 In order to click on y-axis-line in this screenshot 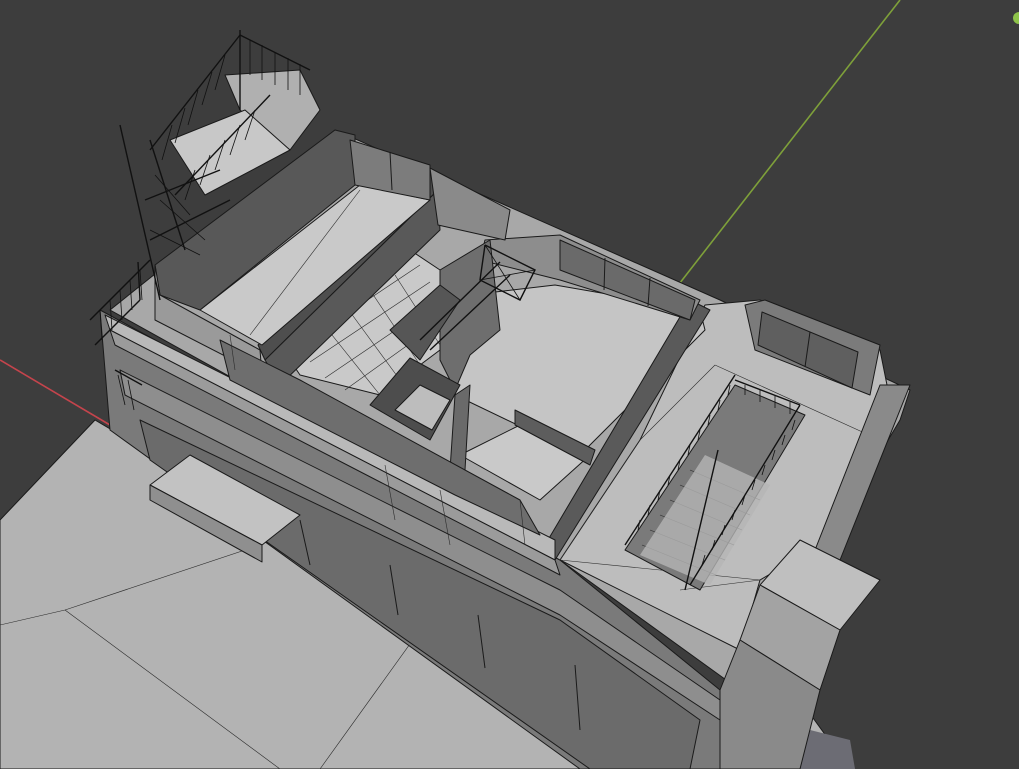, I will do `click(777, 158)`.